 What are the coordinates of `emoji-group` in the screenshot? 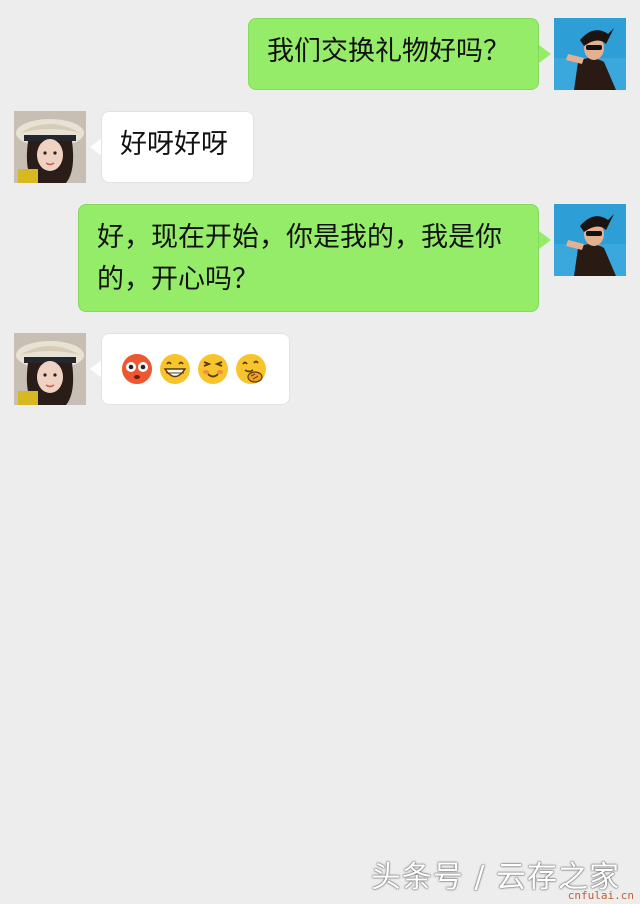 It's located at (195, 369).